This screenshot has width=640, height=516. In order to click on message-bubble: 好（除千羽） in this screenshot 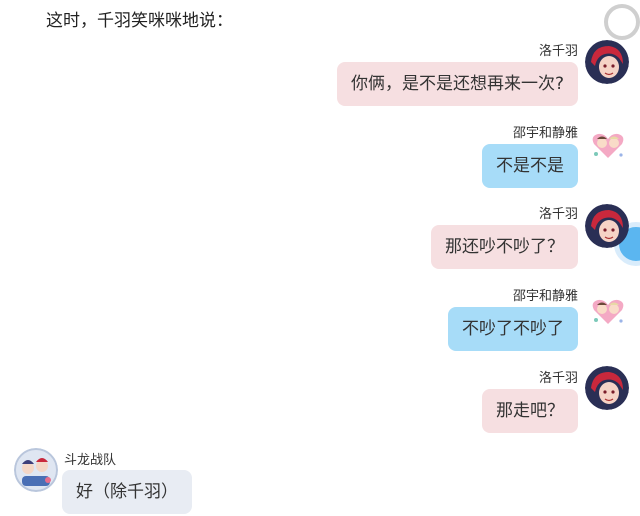, I will do `click(127, 492)`.